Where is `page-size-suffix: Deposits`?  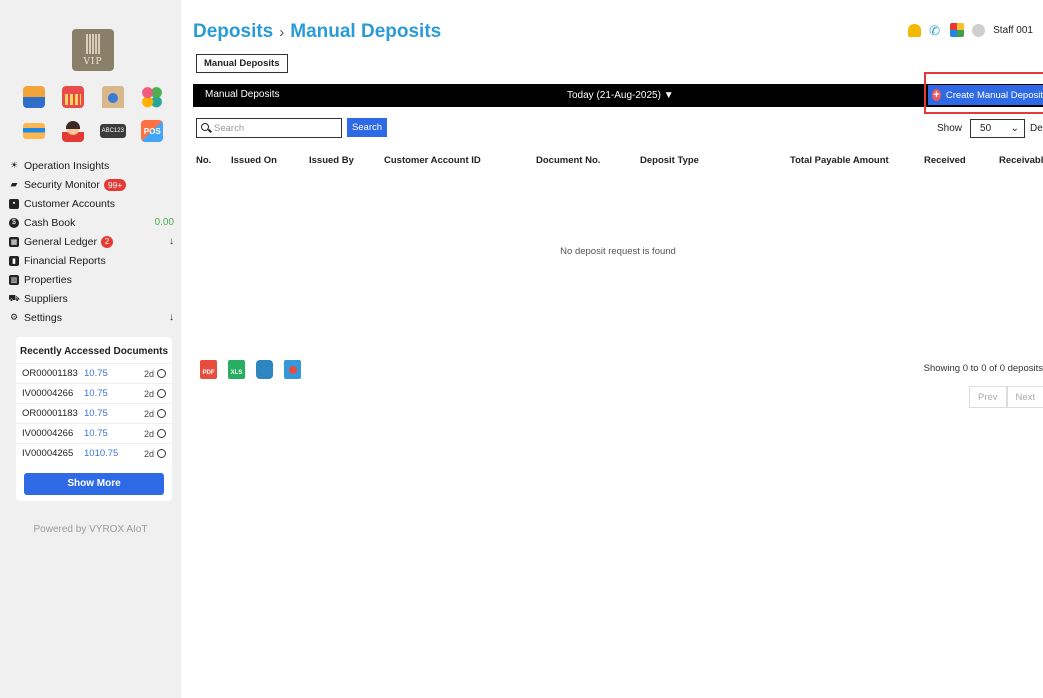 page-size-suffix: Deposits is located at coordinates (1036, 128).